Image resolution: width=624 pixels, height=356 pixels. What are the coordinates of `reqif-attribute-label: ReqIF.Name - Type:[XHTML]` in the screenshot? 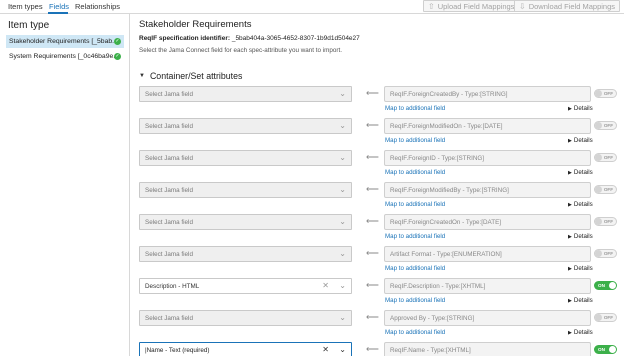 It's located at (430, 350).